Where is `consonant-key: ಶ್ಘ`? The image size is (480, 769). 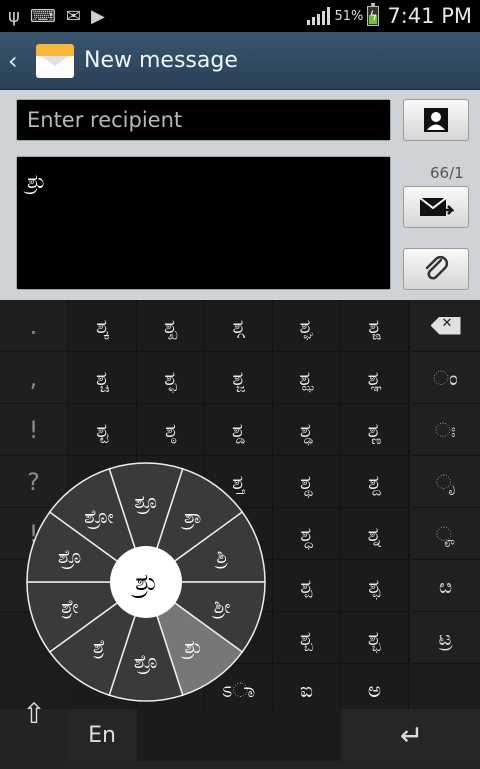 consonant-key: ಶ್ಘ is located at coordinates (307, 326).